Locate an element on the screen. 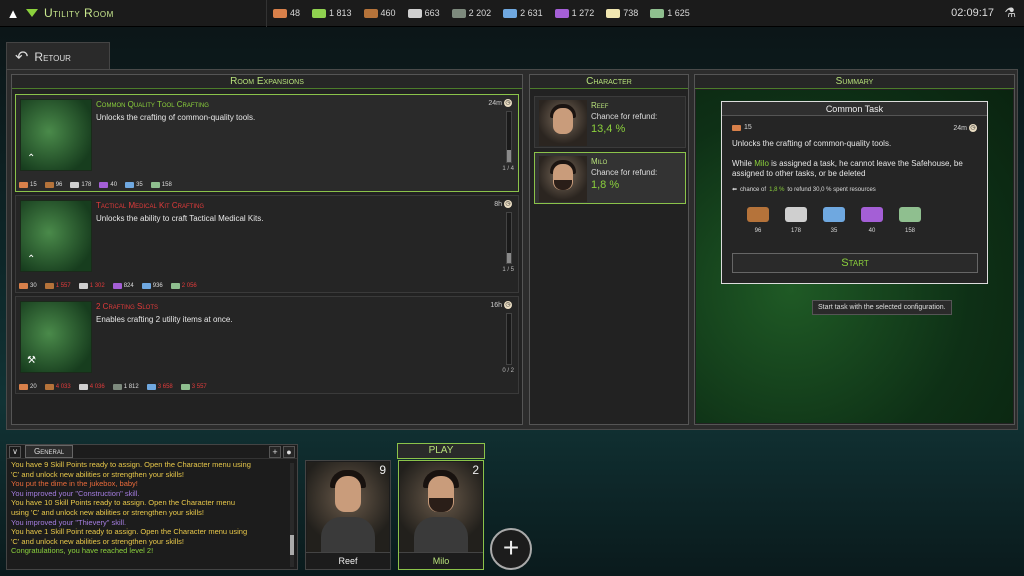  cost-value: 20 is located at coordinates (33, 387).